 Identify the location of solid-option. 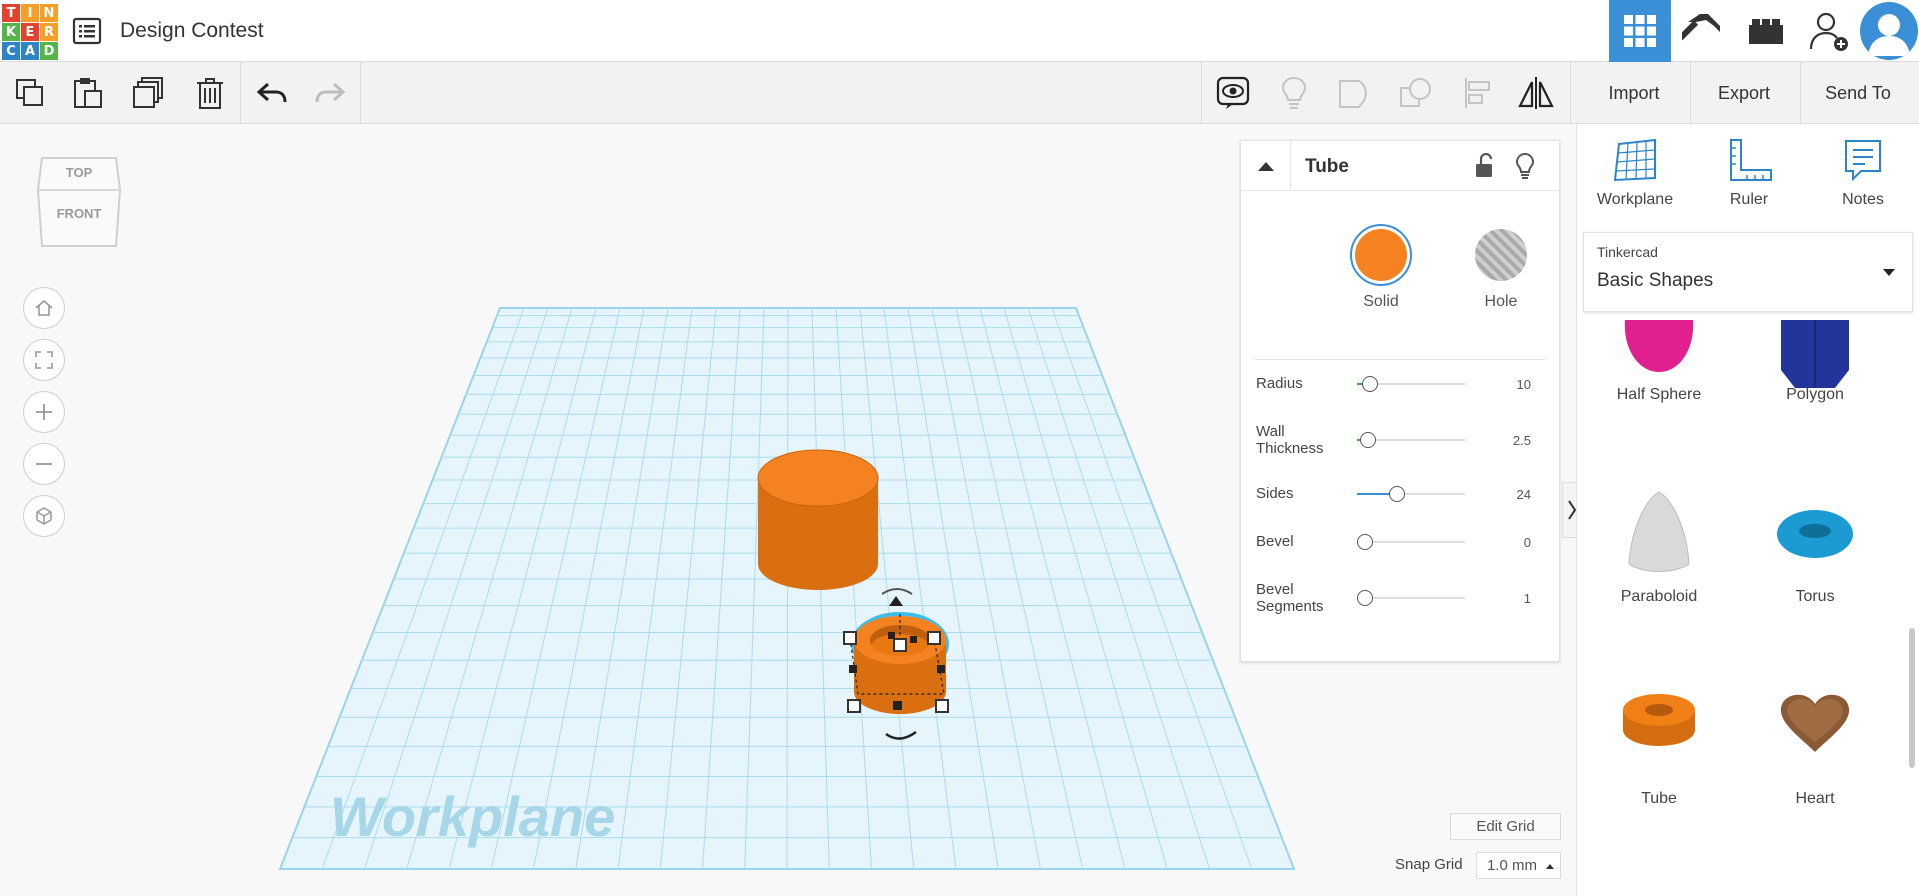
(1381, 257).